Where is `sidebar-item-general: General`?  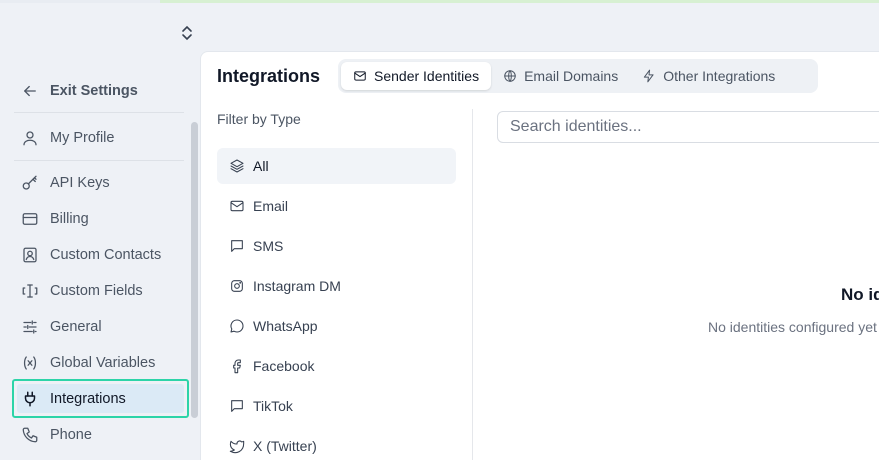
sidebar-item-general: General is located at coordinates (95, 327).